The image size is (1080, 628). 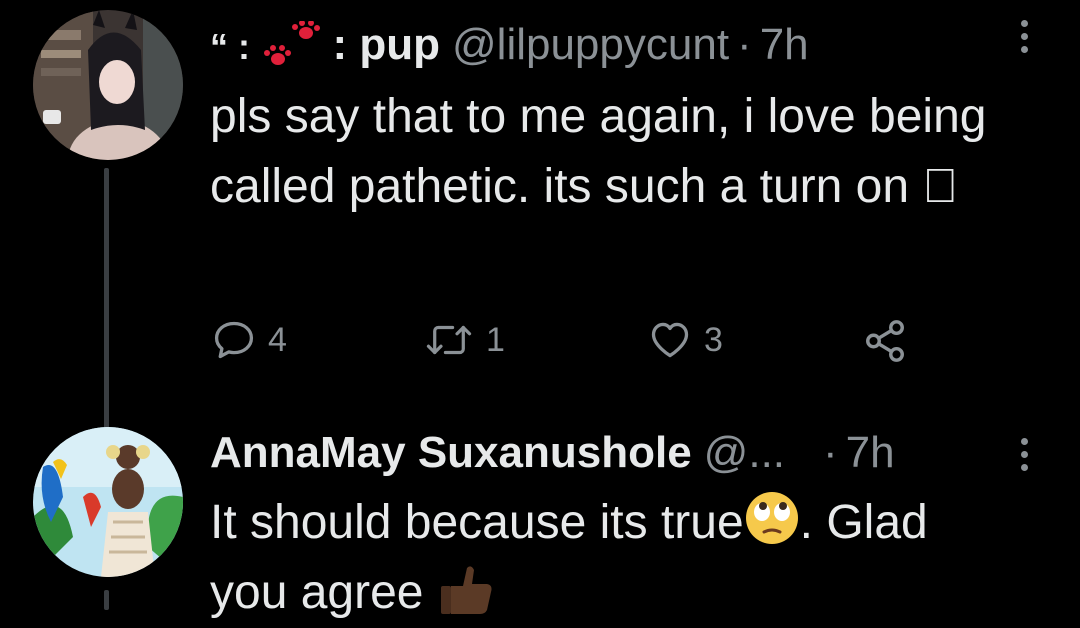 What do you see at coordinates (234, 340) in the screenshot?
I see `reply-icon` at bounding box center [234, 340].